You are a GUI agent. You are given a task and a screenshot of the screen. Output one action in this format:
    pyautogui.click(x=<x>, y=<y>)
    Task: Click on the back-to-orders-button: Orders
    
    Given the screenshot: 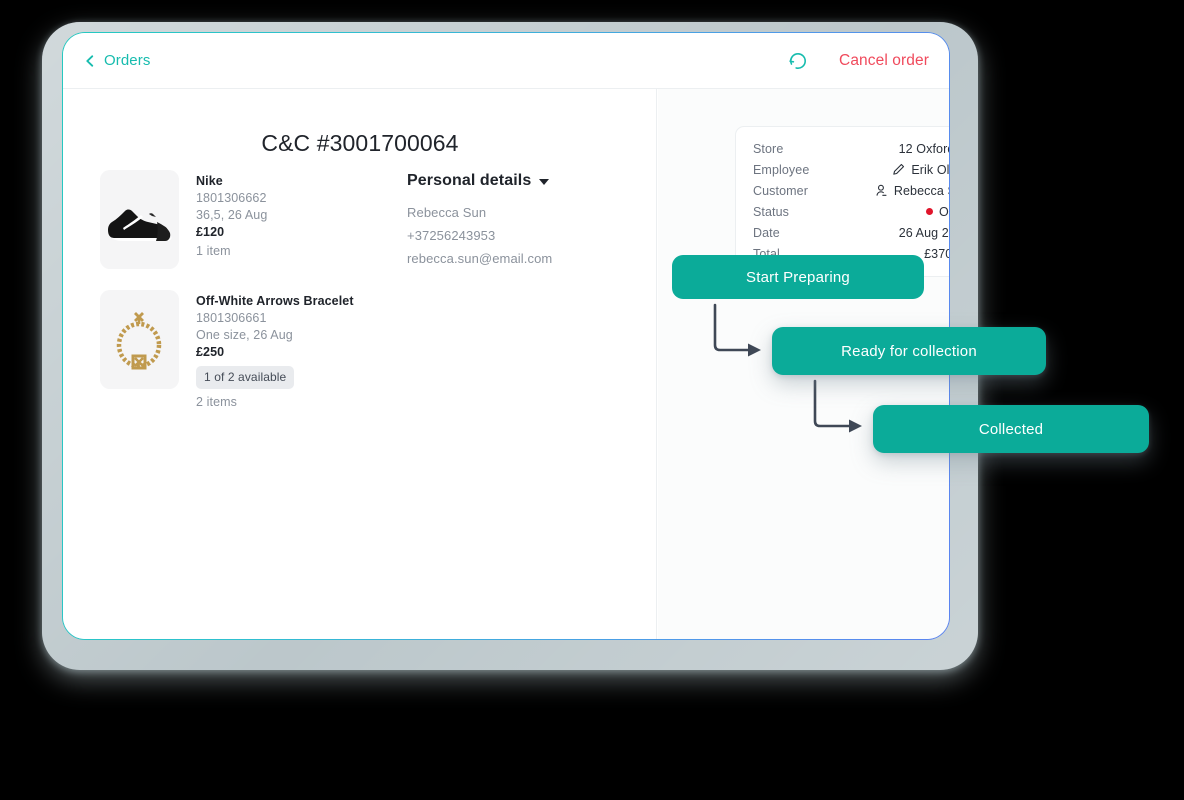 What is the action you would take?
    pyautogui.click(x=117, y=60)
    